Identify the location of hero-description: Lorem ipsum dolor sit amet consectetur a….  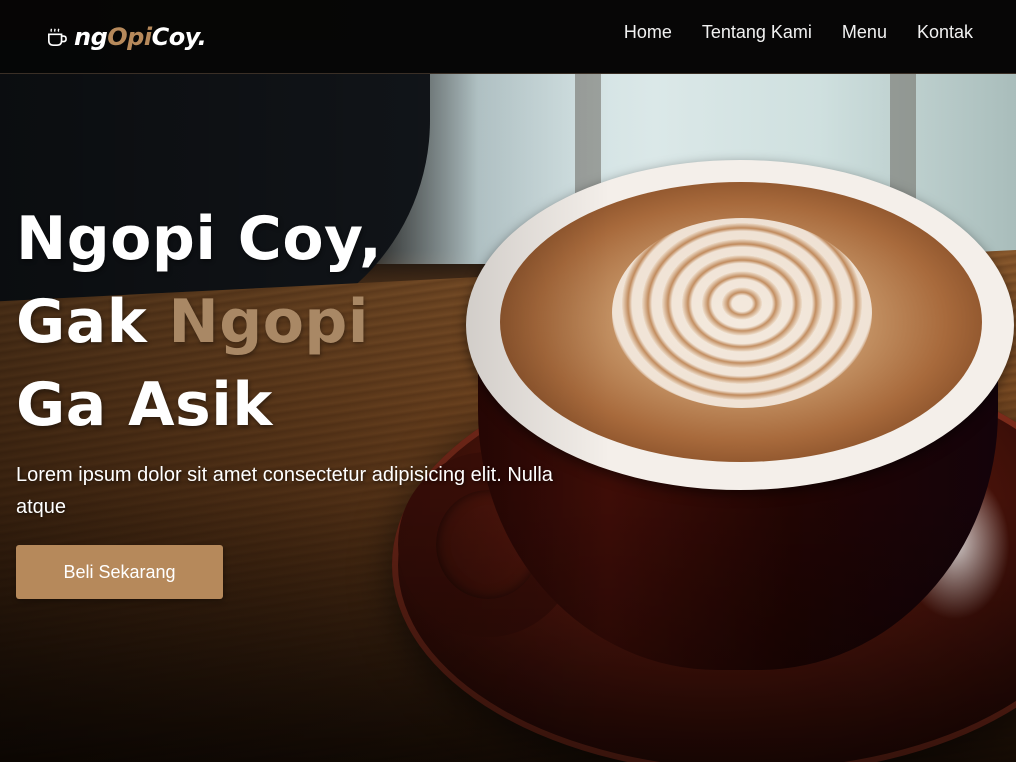
(284, 491).